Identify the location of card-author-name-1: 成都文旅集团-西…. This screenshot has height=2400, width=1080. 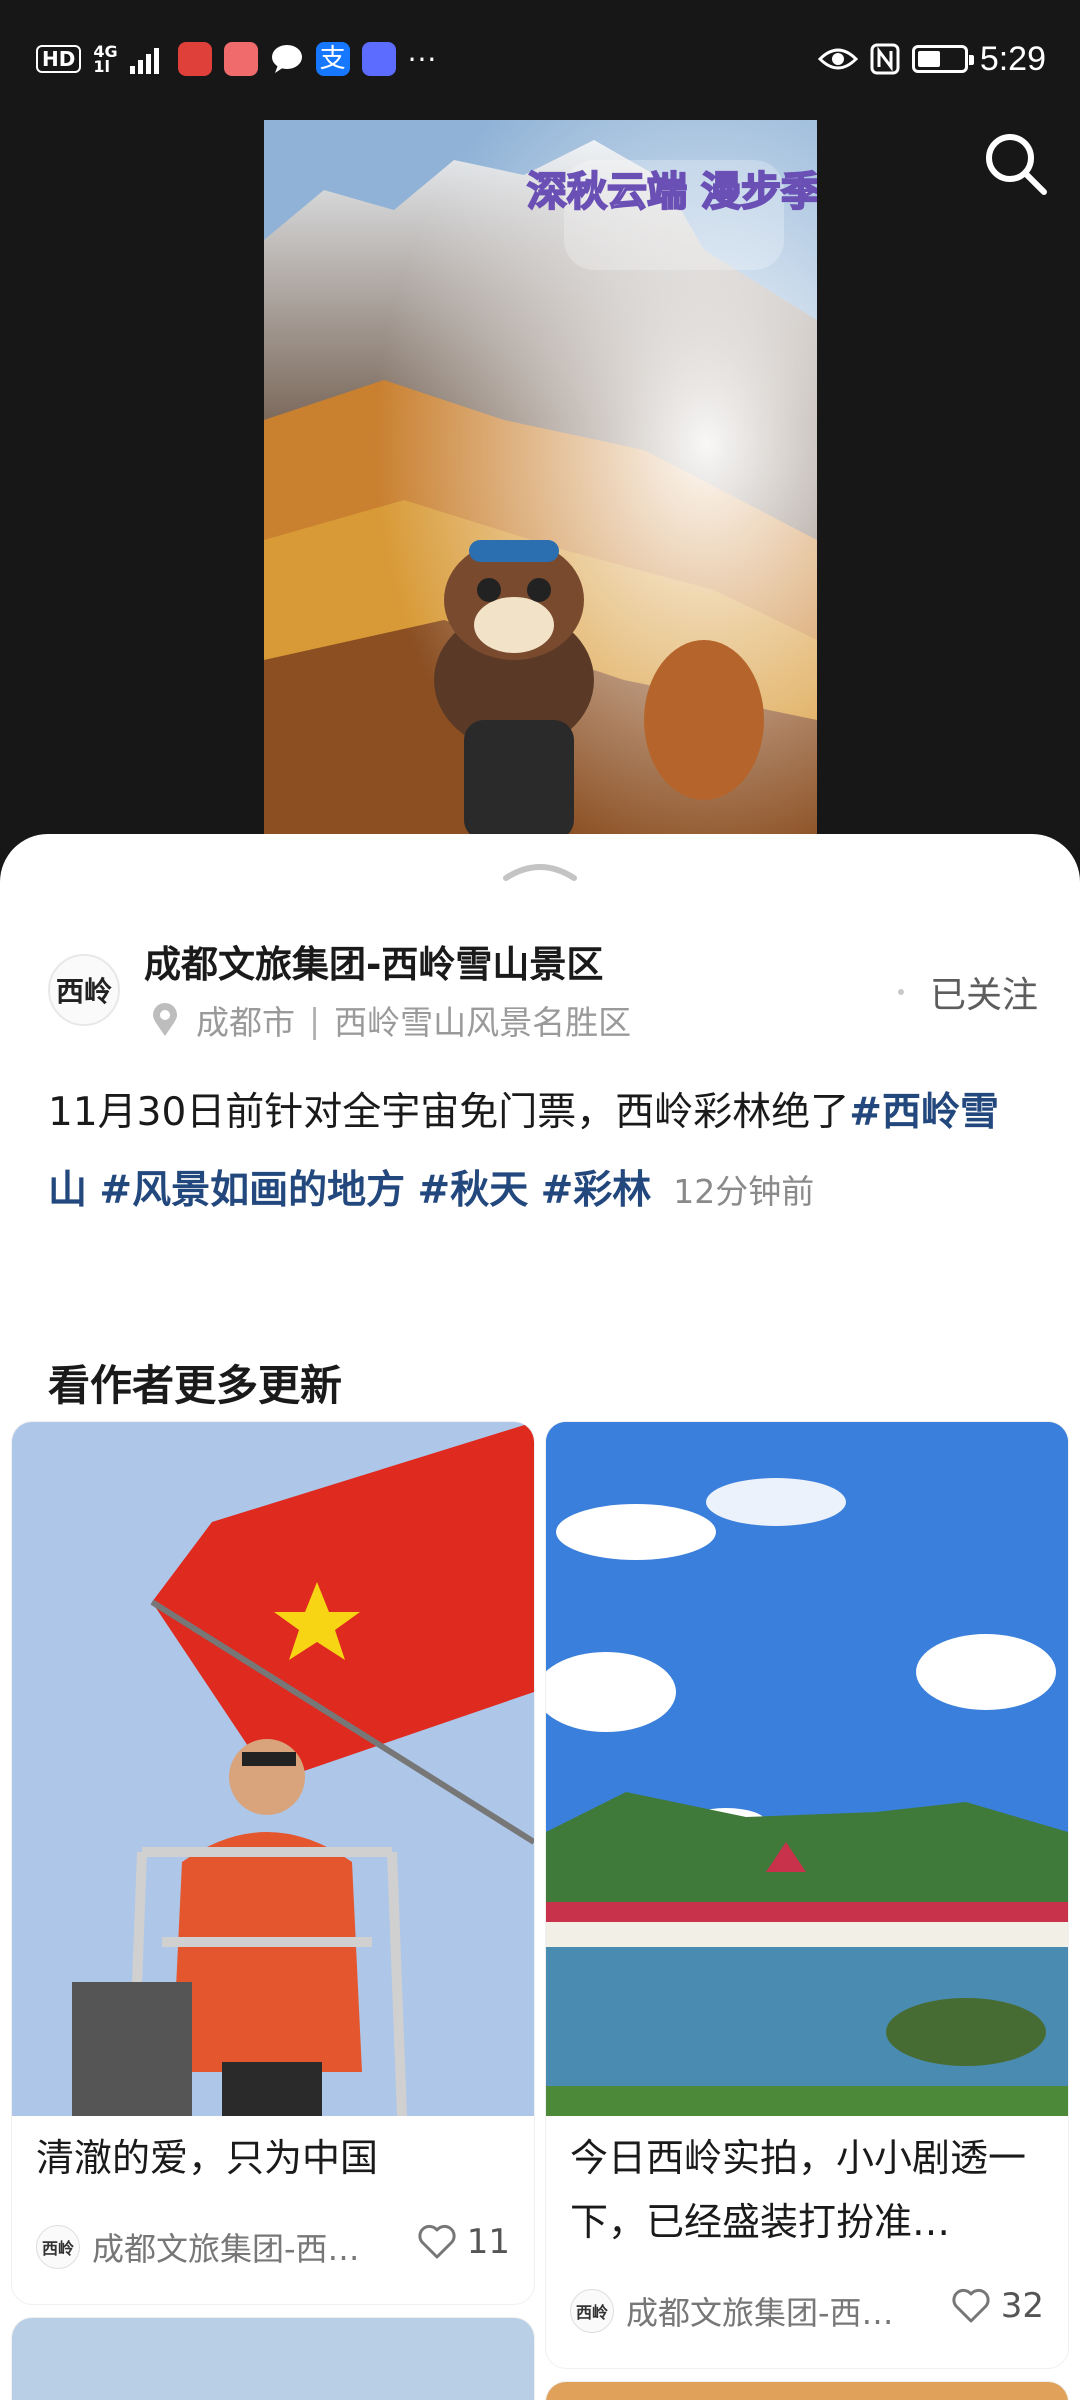
(226, 2249).